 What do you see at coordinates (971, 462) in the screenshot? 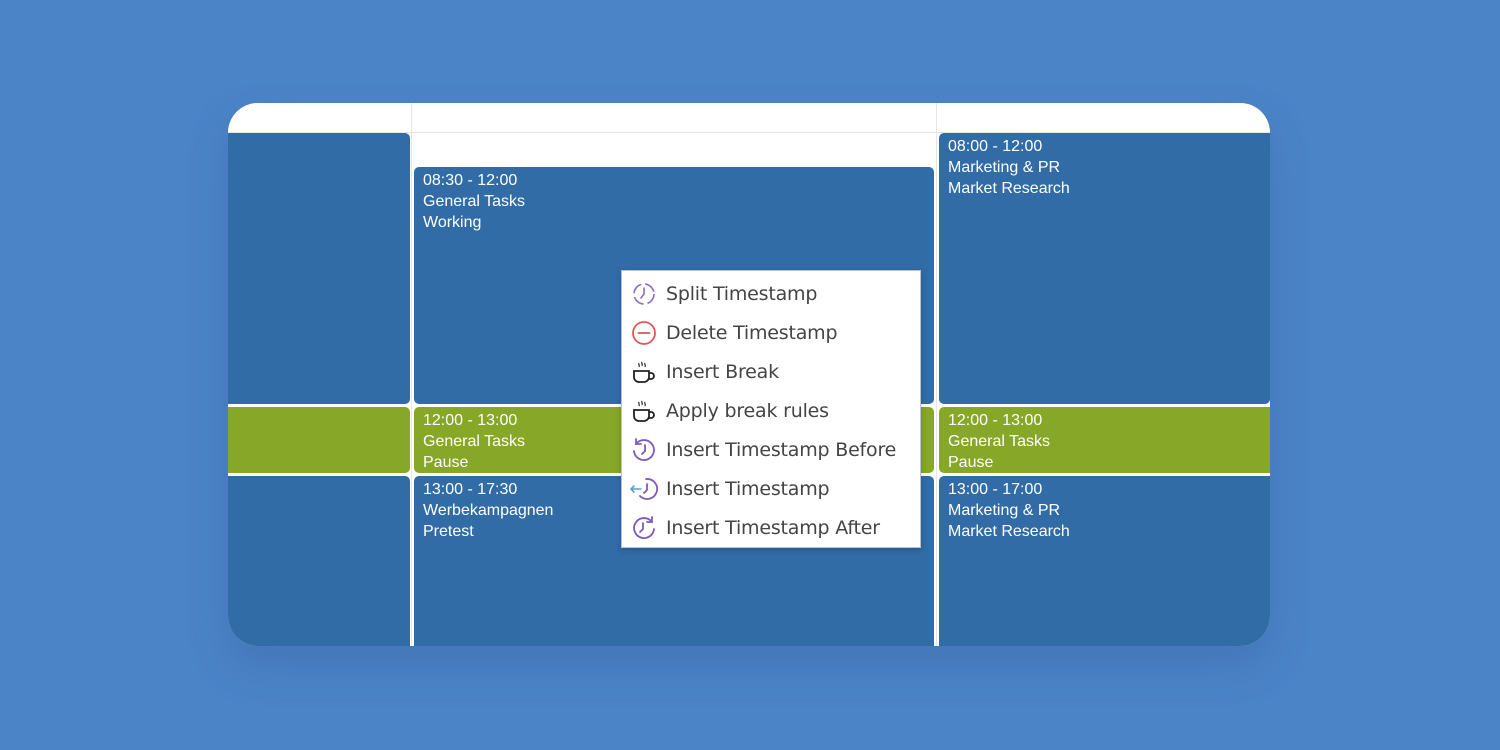
I see `entry-task: Pause` at bounding box center [971, 462].